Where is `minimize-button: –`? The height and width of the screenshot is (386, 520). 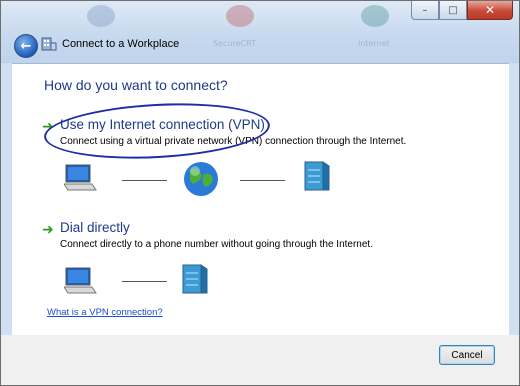
minimize-button: – is located at coordinates (425, 10).